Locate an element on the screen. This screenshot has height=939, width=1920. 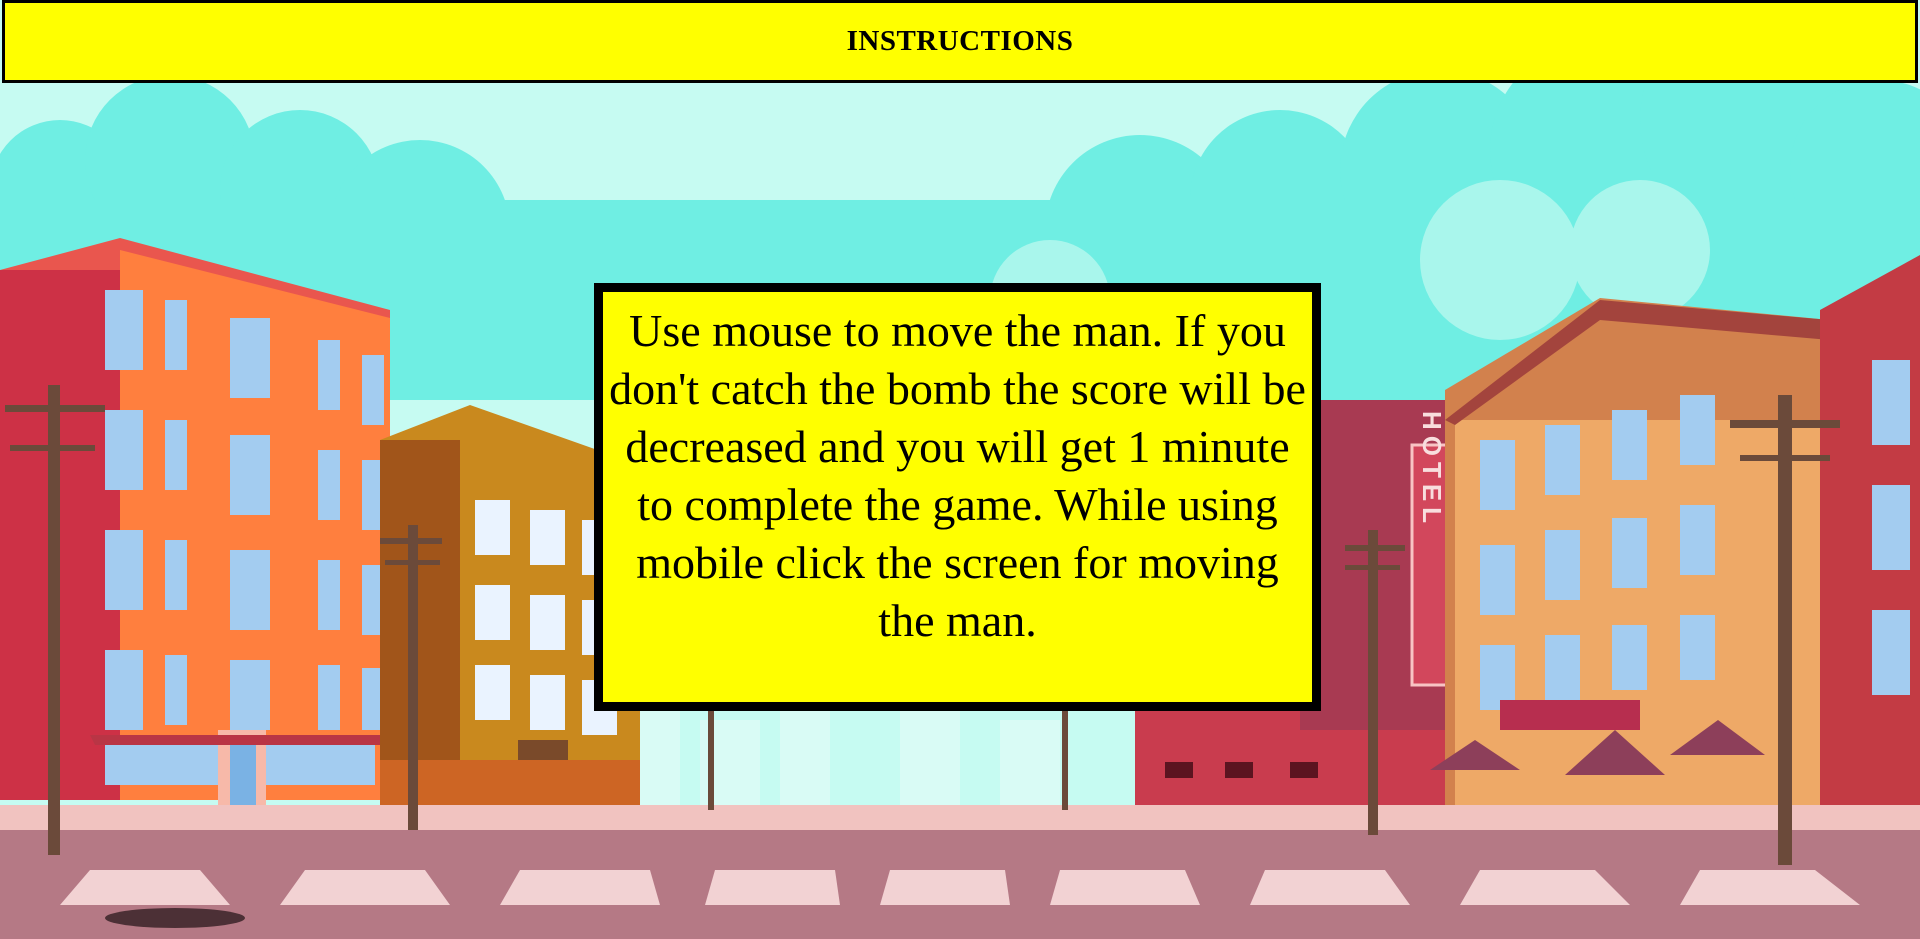
header-title: INSTRUCTIONS is located at coordinates (960, 41).